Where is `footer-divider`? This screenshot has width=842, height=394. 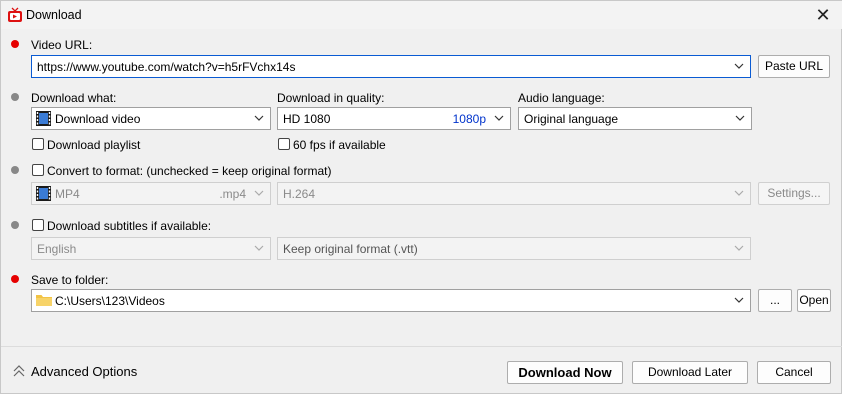 footer-divider is located at coordinates (421, 346).